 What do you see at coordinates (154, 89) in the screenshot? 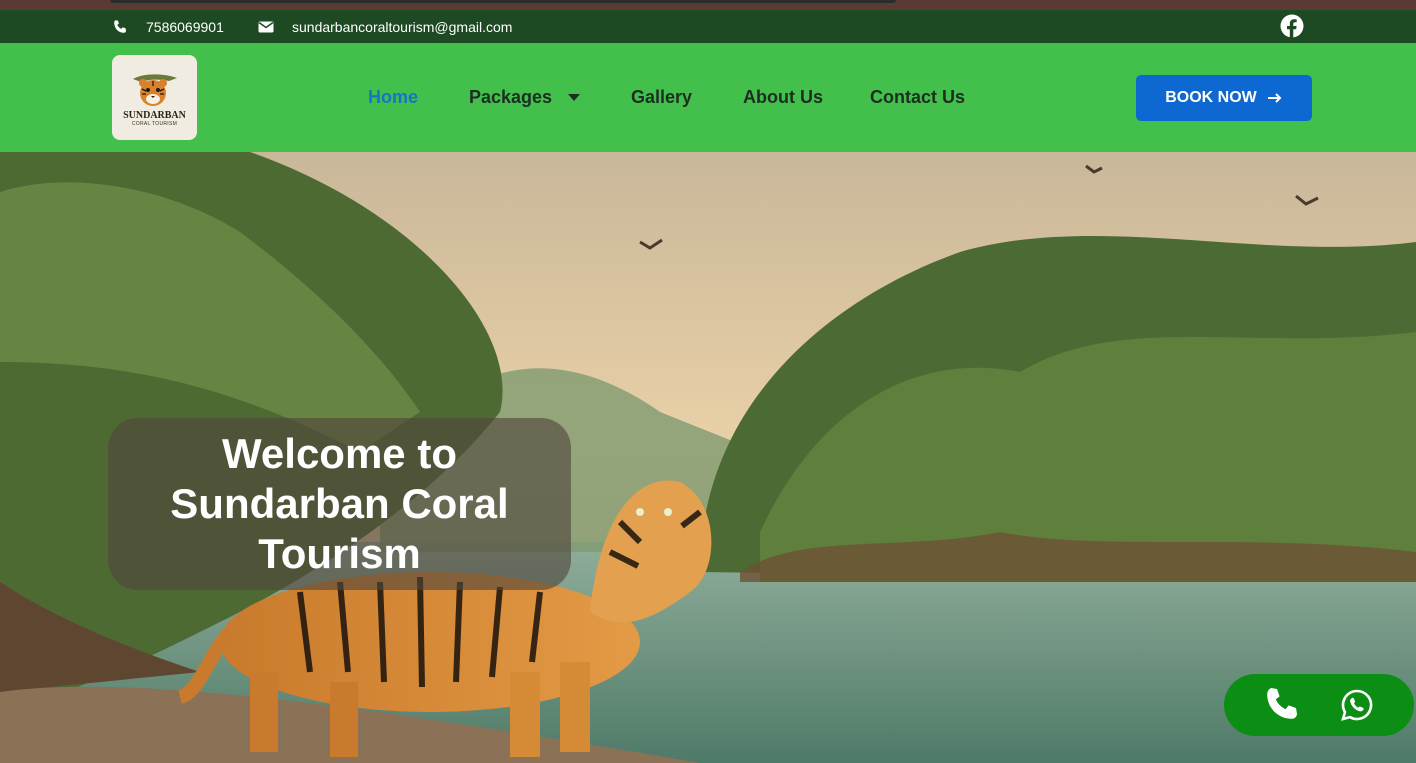
I see `tiger-crocodile-logo-icon` at bounding box center [154, 89].